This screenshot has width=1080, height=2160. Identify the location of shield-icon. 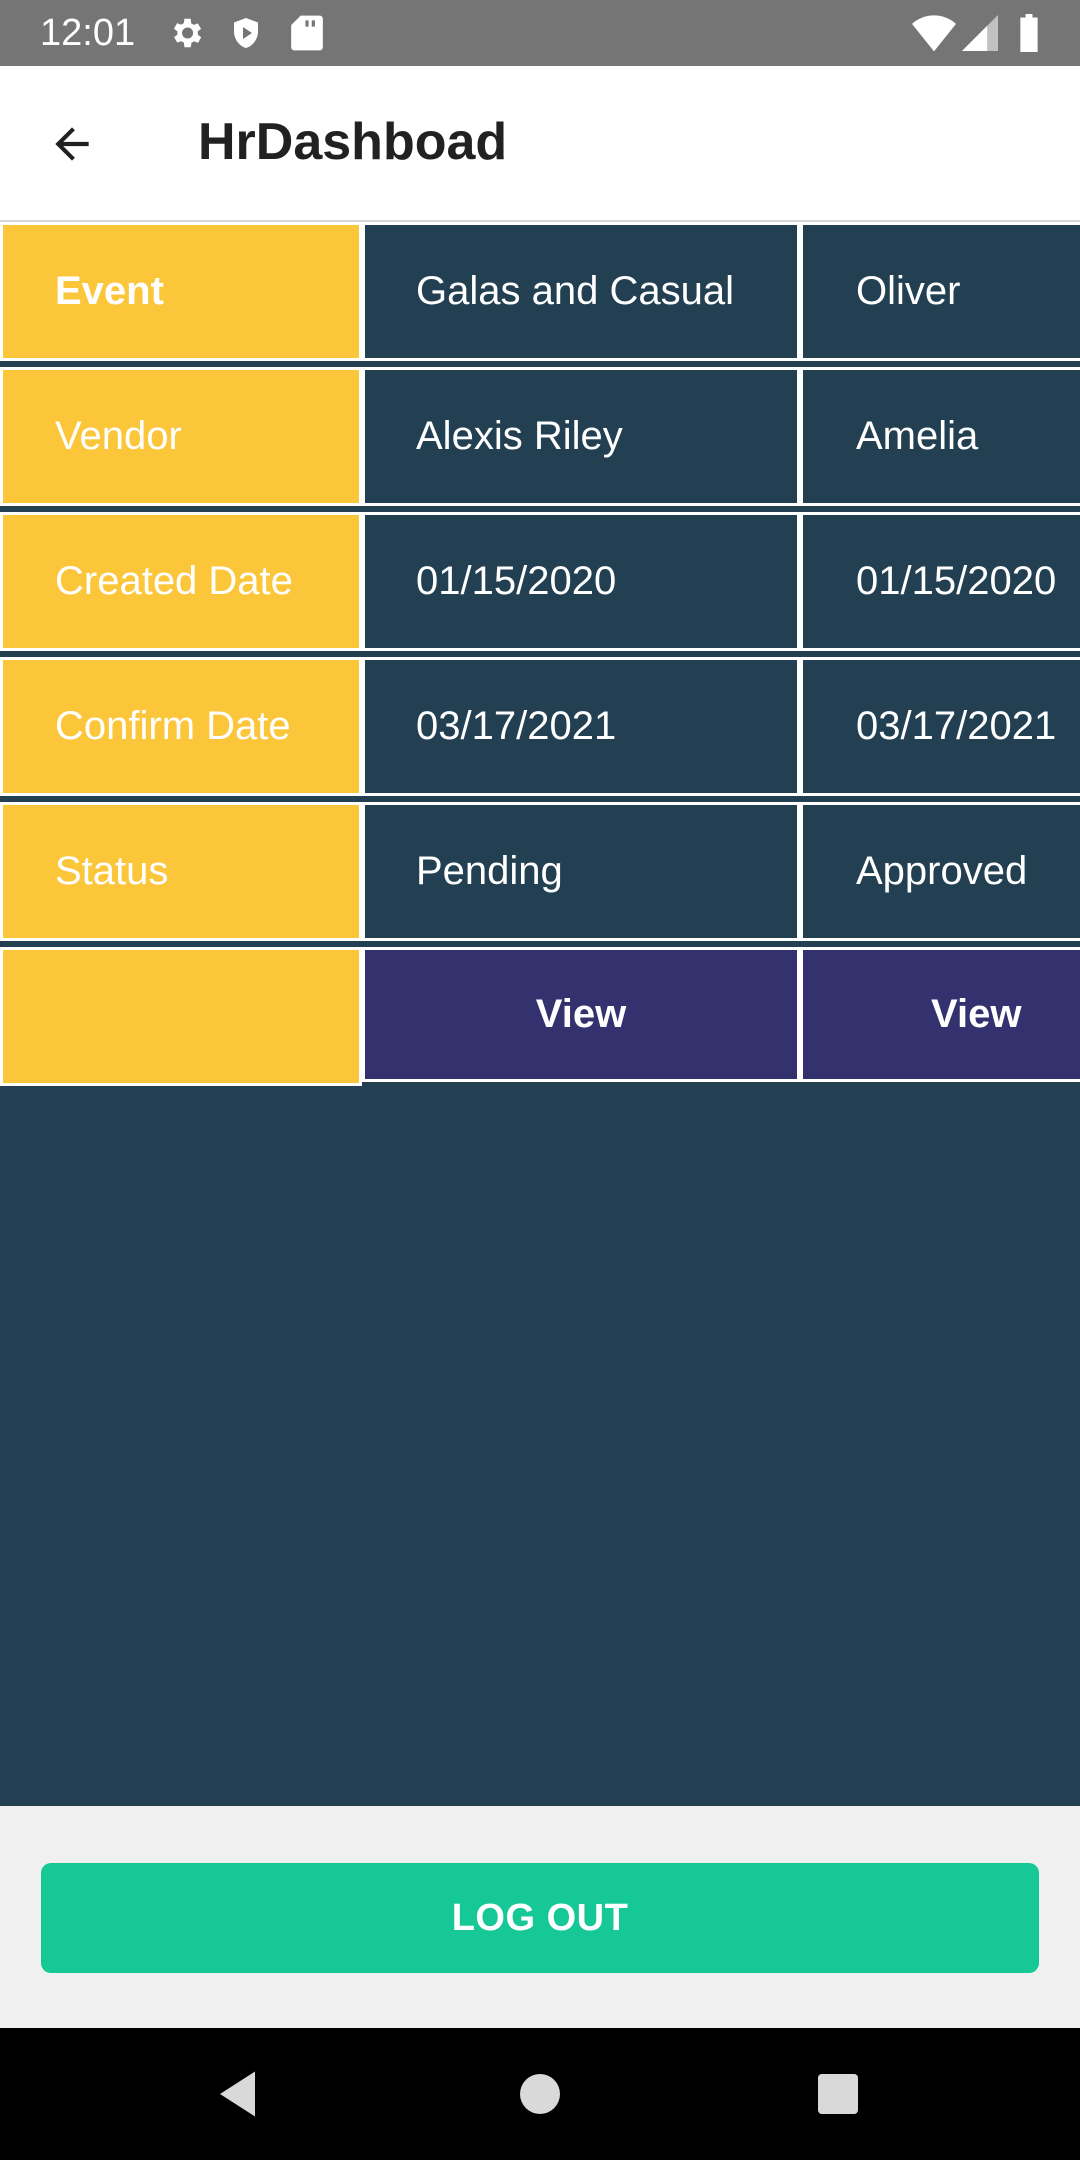
(246, 35).